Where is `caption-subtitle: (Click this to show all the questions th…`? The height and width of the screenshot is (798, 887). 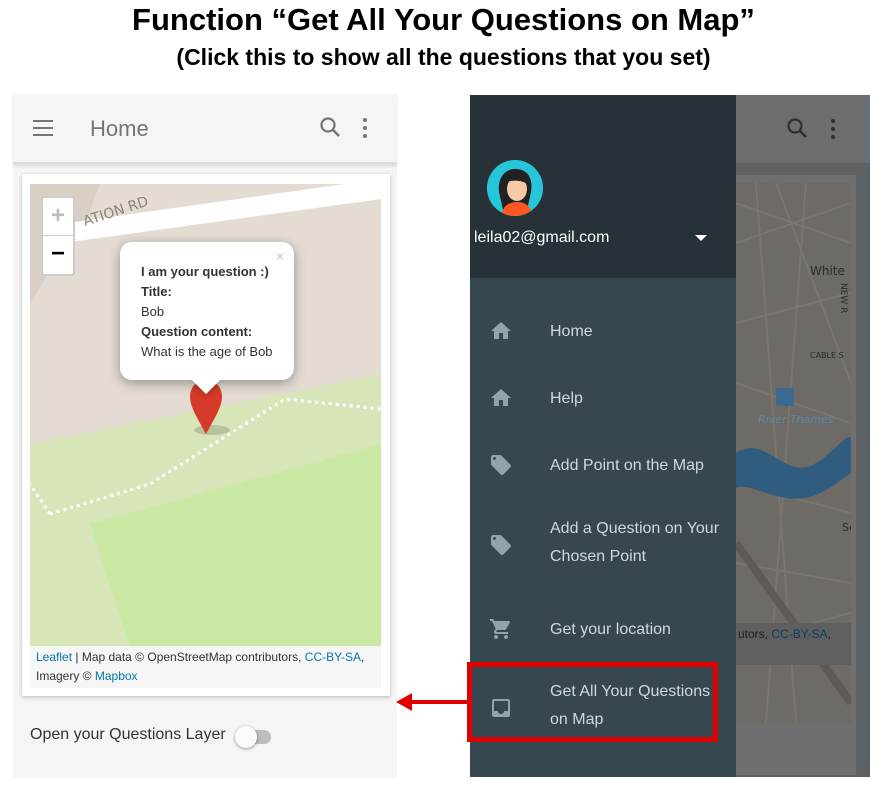
caption-subtitle: (Click this to show all the questions th… is located at coordinates (443, 57).